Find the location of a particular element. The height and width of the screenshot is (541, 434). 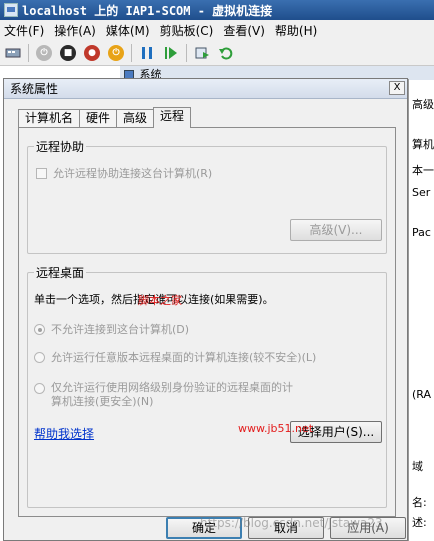

background-text-fragment: 高级 is located at coordinates (423, 104).